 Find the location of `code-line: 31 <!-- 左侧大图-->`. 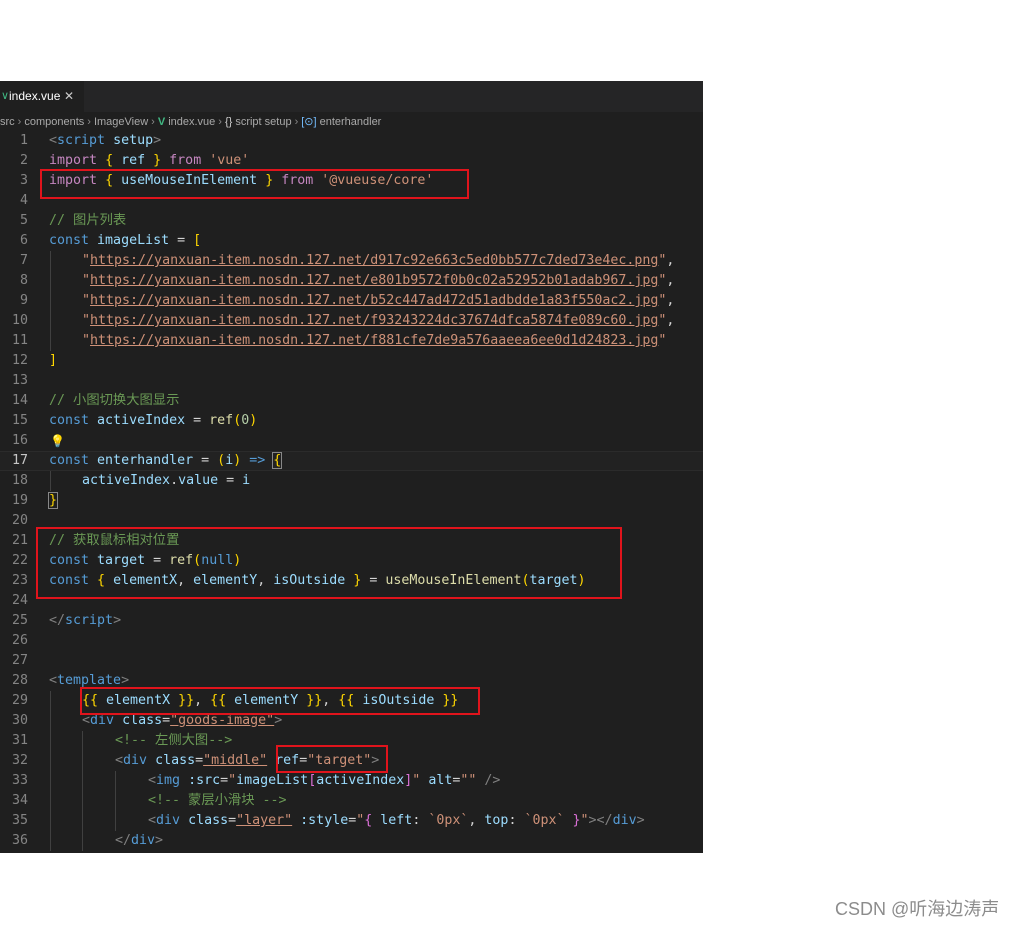

code-line: 31 <!-- 左侧大图--> is located at coordinates (351, 741).